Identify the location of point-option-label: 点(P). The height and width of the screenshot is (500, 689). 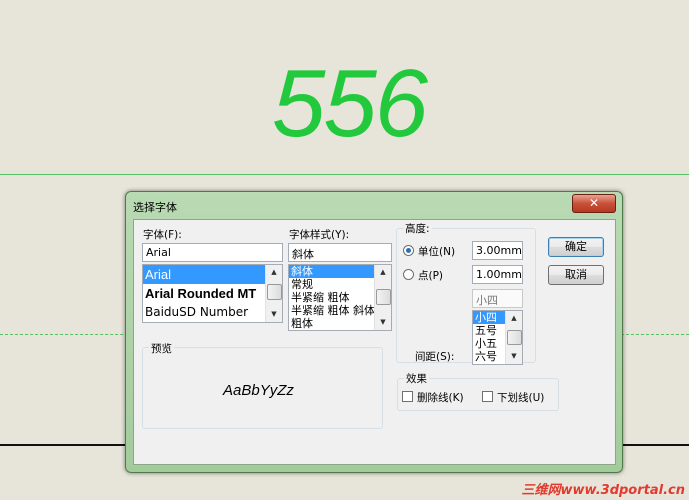
(430, 275).